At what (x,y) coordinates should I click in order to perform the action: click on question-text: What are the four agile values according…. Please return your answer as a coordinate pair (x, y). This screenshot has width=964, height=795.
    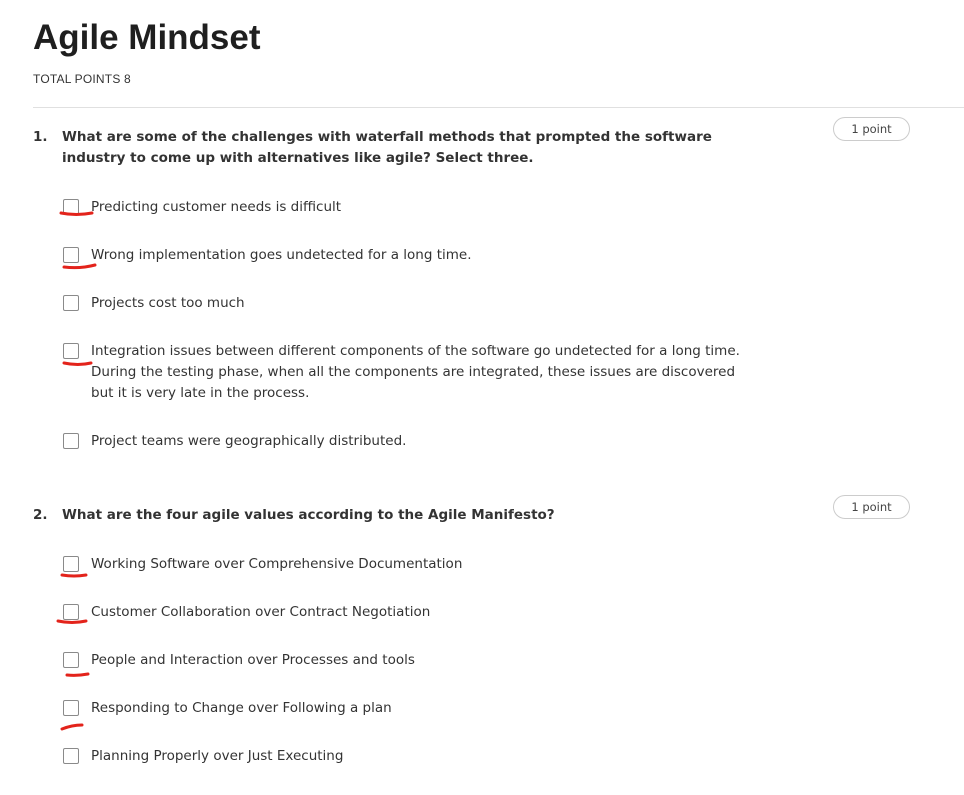
    Looking at the image, I should click on (308, 515).